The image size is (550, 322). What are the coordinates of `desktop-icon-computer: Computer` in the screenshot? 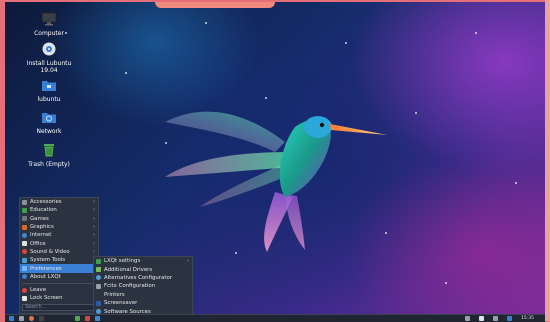 It's located at (49, 24).